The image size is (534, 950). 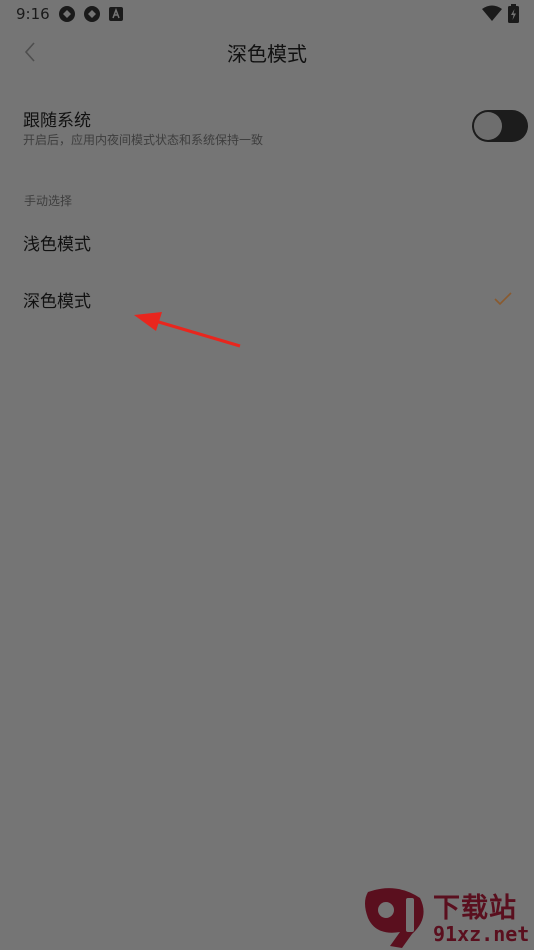 I want to click on option-dark-mode: 深色模式, so click(x=267, y=299).